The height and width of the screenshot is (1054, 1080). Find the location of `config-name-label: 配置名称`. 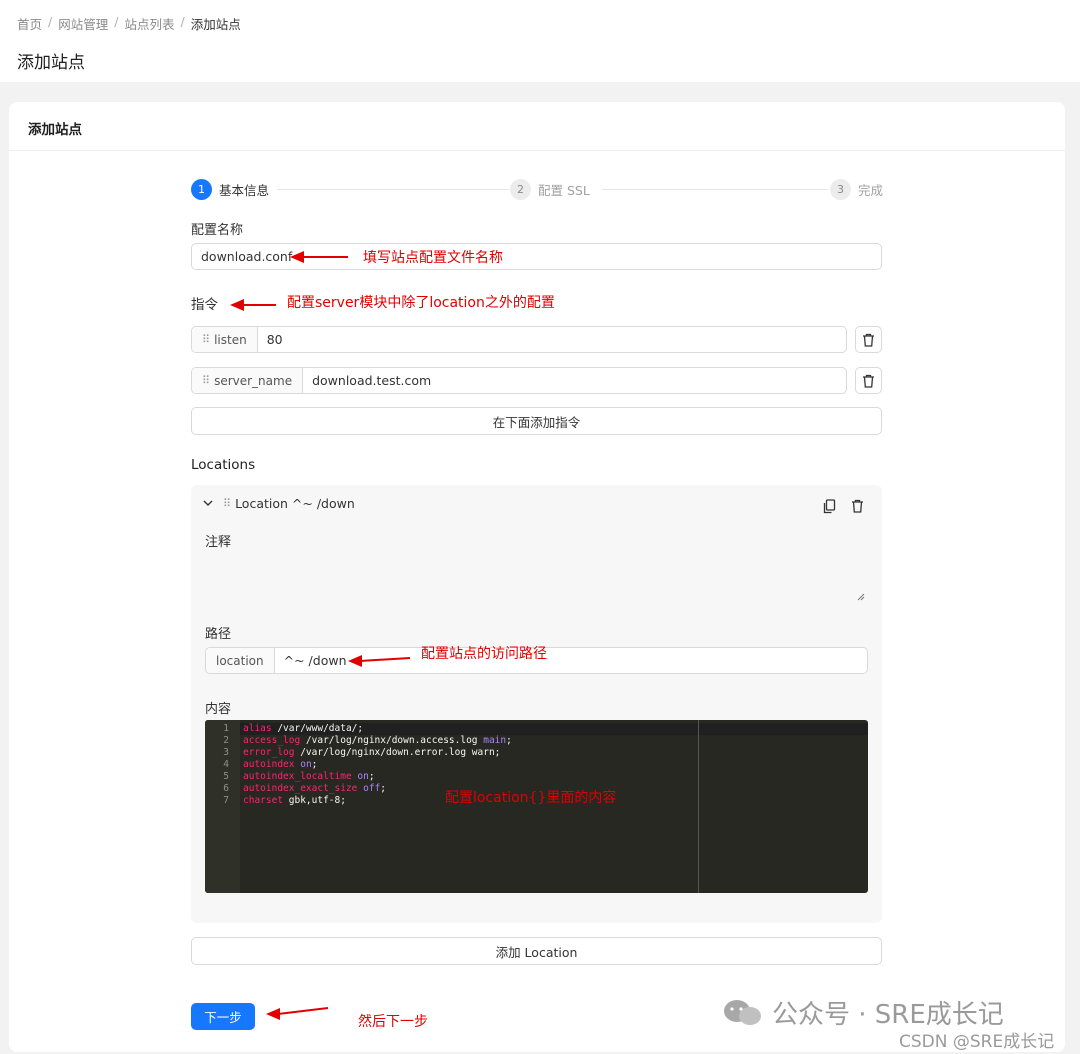

config-name-label: 配置名称 is located at coordinates (217, 230).